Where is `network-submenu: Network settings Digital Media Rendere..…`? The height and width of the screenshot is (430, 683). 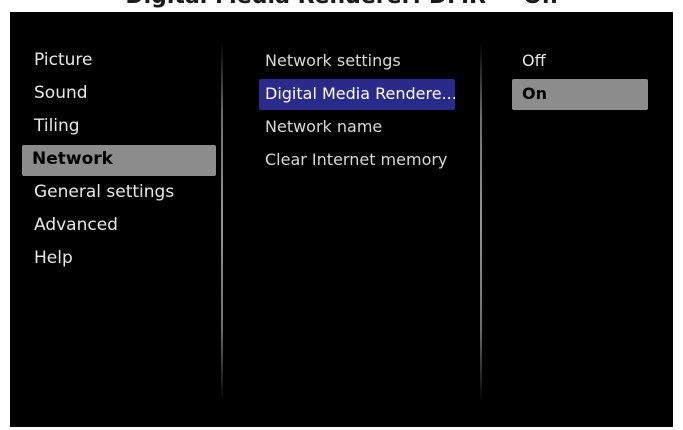
network-submenu: Network settings Digital Media Rendere..… is located at coordinates (359, 112).